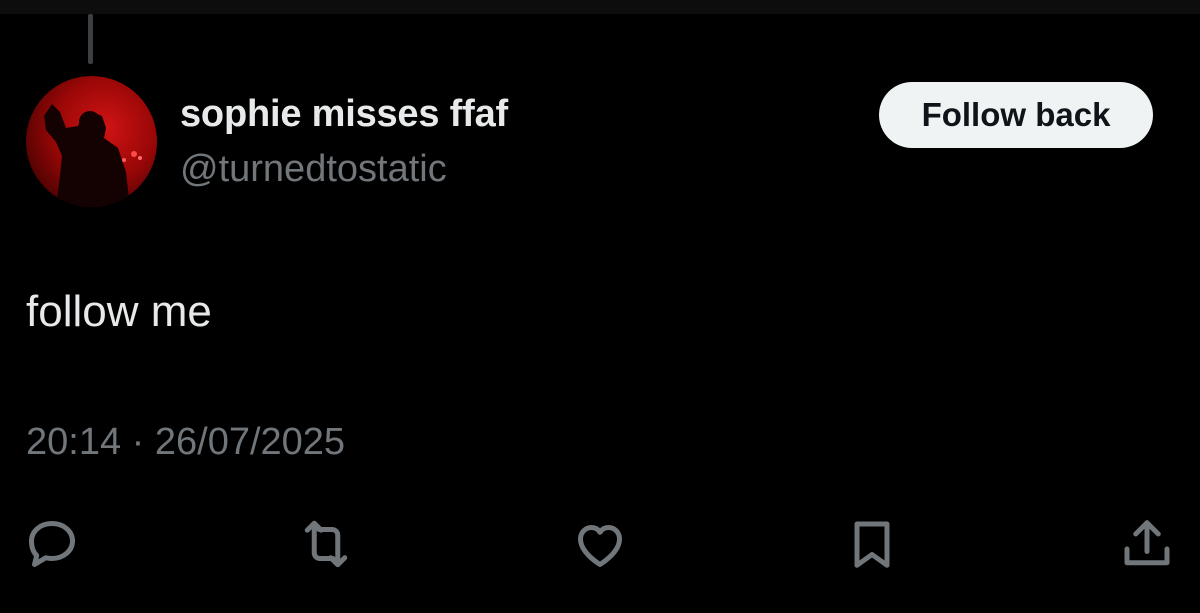 This screenshot has width=1200, height=613. I want to click on tweet-timestamp: 20:14 · 26/07/2025, so click(185, 442).